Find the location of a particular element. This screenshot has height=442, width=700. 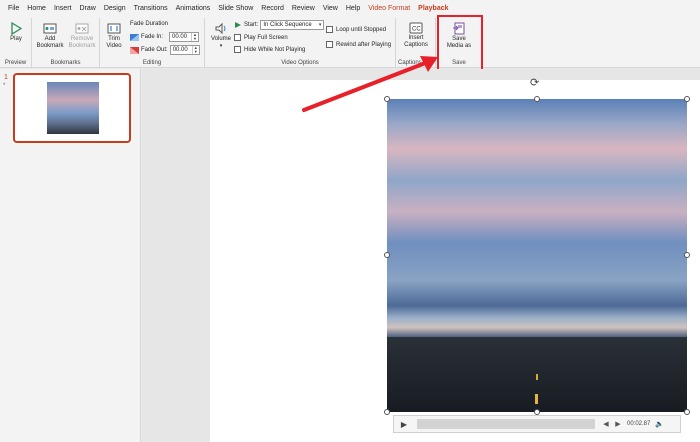

play-full-screen-row: Play Full Screen is located at coordinates (261, 37).